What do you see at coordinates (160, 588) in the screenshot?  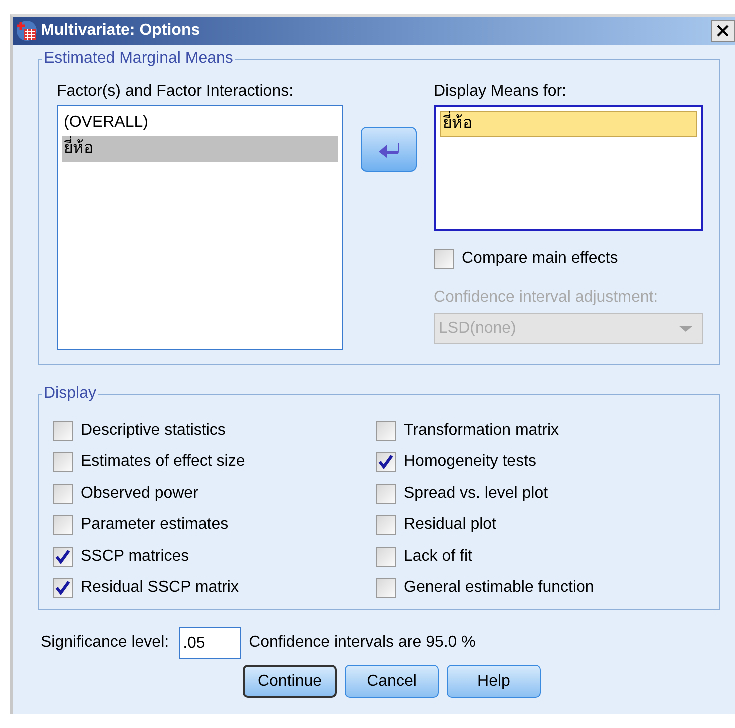 I see `checkbox-label: Residual SSCP matrix` at bounding box center [160, 588].